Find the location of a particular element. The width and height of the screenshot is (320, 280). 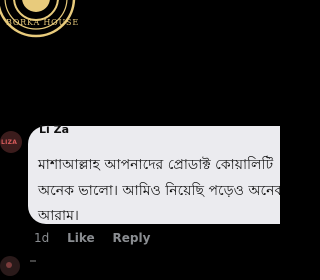

comment-text-line: আরাম। is located at coordinates (58, 216).